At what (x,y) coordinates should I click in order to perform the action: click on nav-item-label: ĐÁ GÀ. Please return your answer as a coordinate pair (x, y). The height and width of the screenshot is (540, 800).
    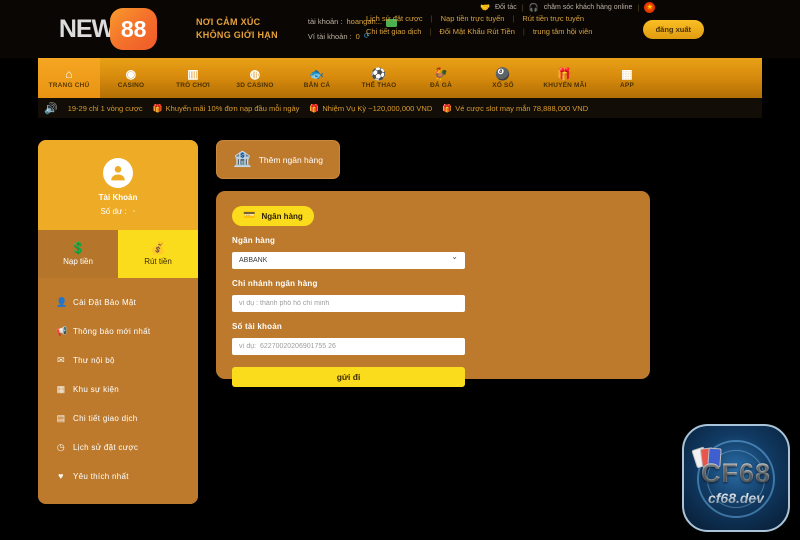
    Looking at the image, I should click on (441, 85).